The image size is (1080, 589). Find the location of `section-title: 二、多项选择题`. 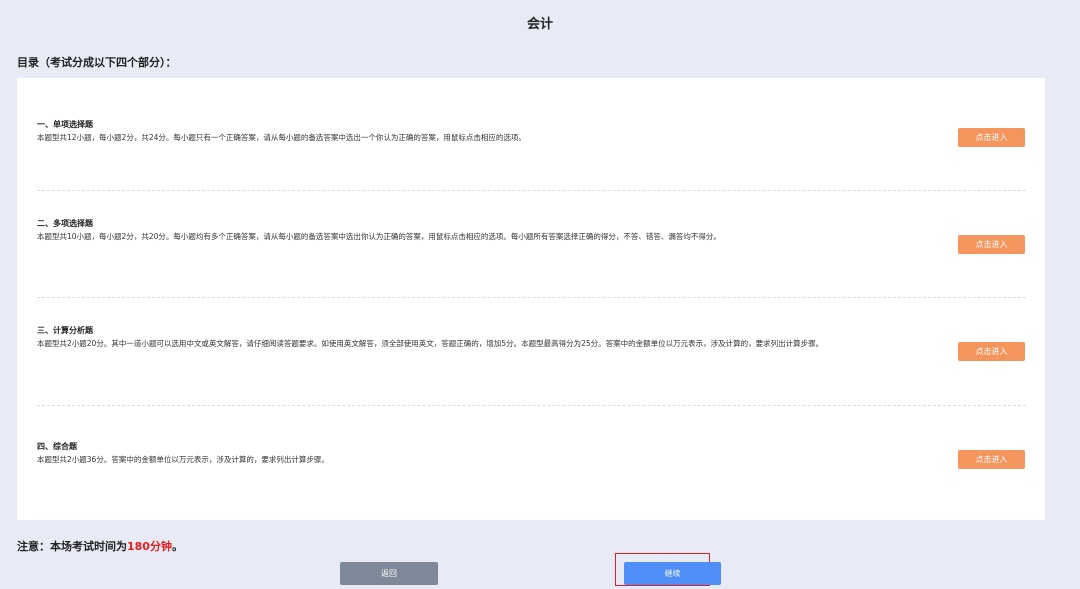

section-title: 二、多项选择题 is located at coordinates (65, 223).